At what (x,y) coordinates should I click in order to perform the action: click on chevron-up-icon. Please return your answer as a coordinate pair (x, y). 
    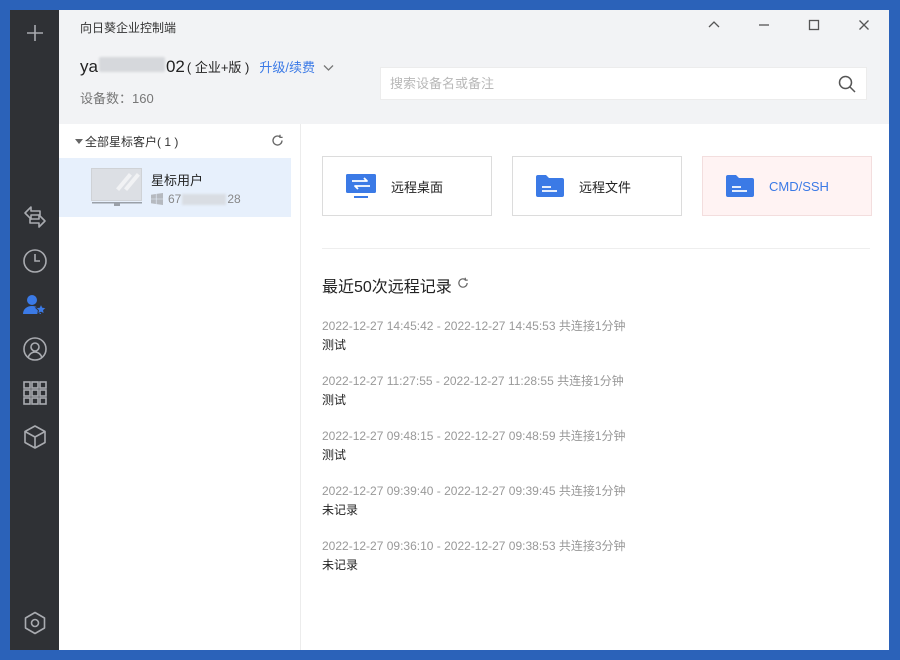
    Looking at the image, I should click on (714, 27).